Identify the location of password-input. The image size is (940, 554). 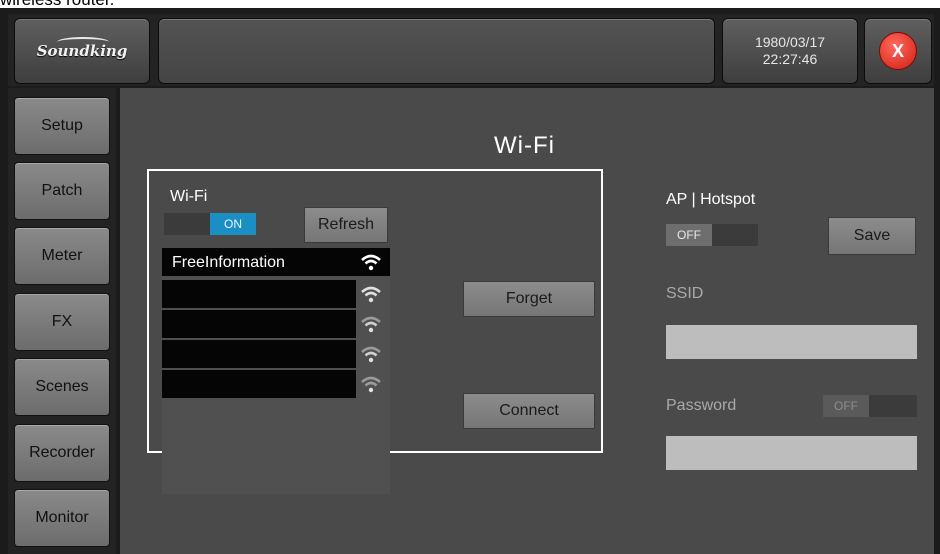
(791, 453).